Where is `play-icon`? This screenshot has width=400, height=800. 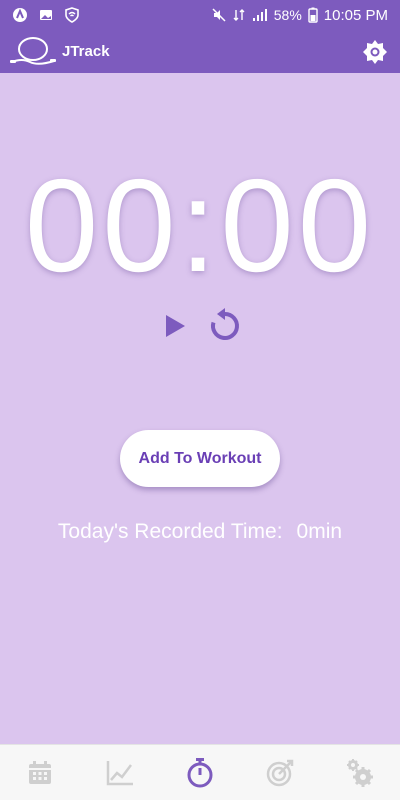 play-icon is located at coordinates (175, 326).